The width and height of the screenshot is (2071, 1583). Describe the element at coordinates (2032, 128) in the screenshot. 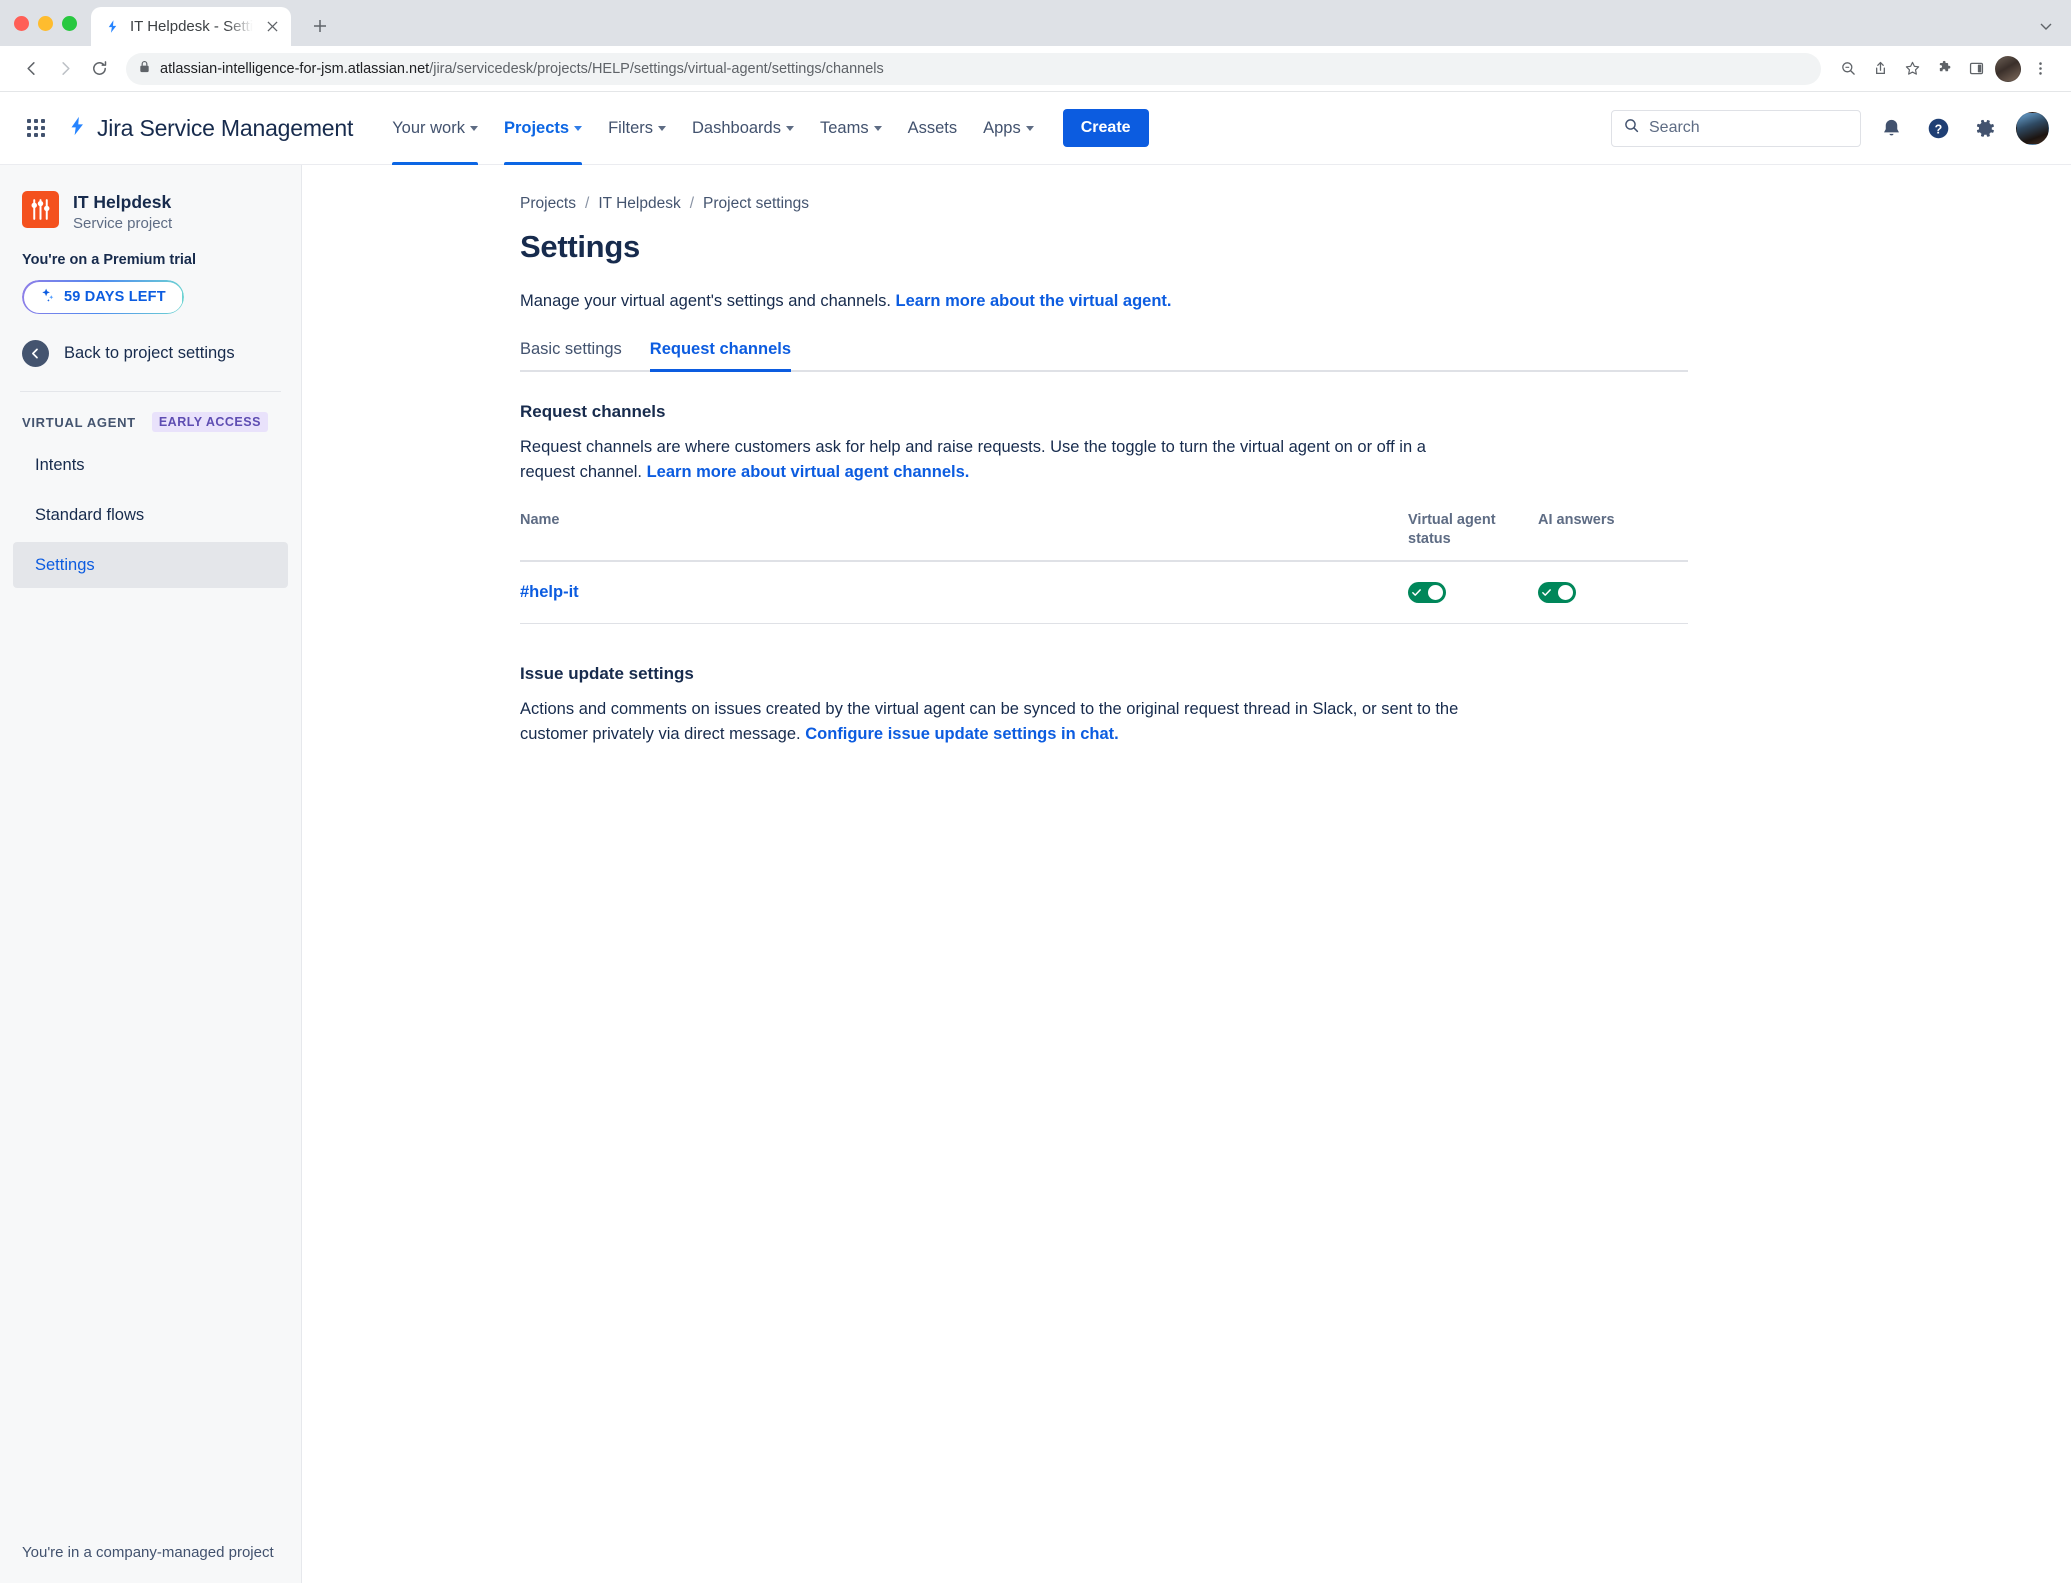

I see `user-avatar` at that location.